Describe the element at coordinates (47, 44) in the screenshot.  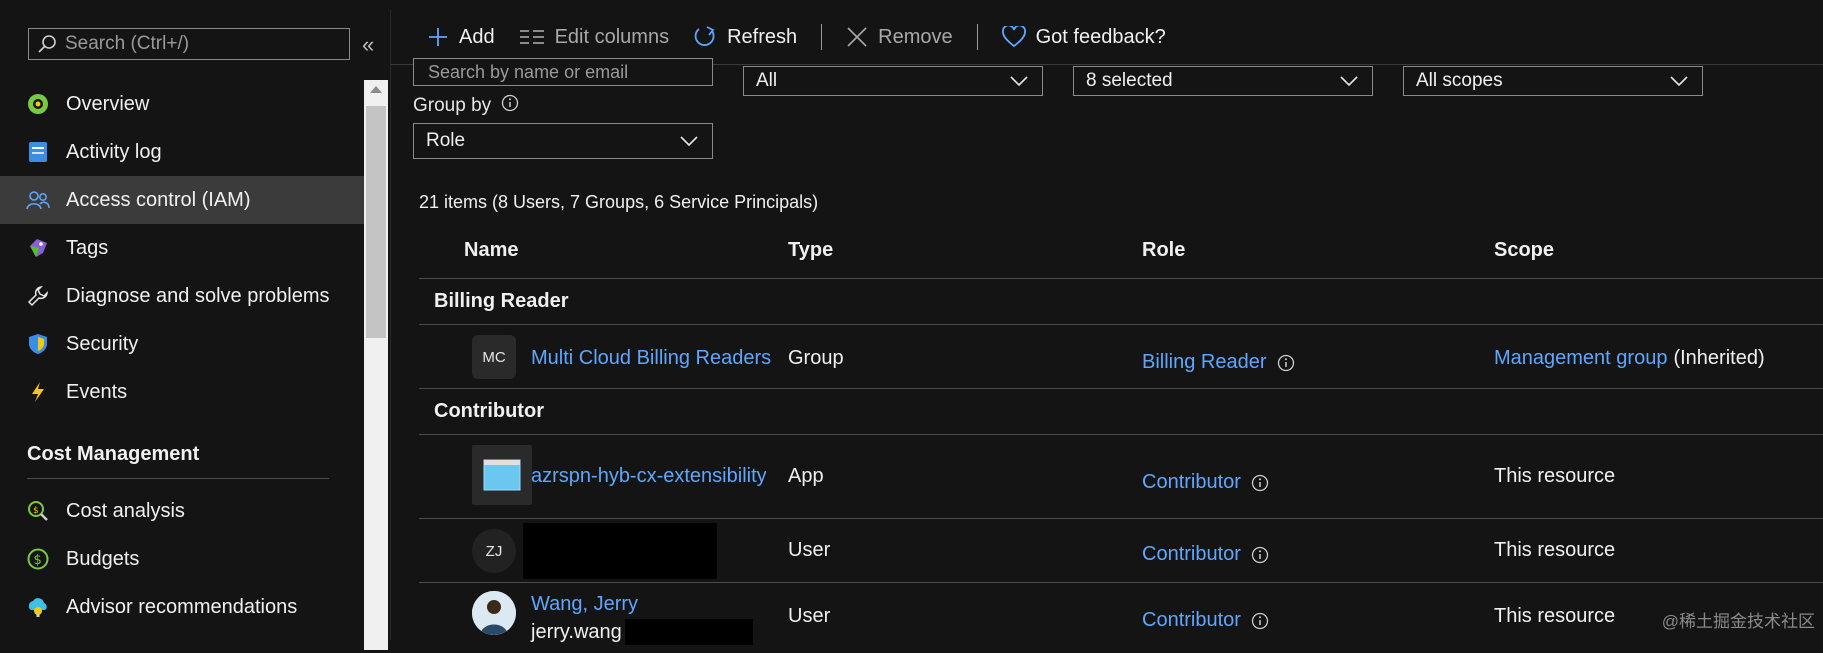
I see `search-icon` at that location.